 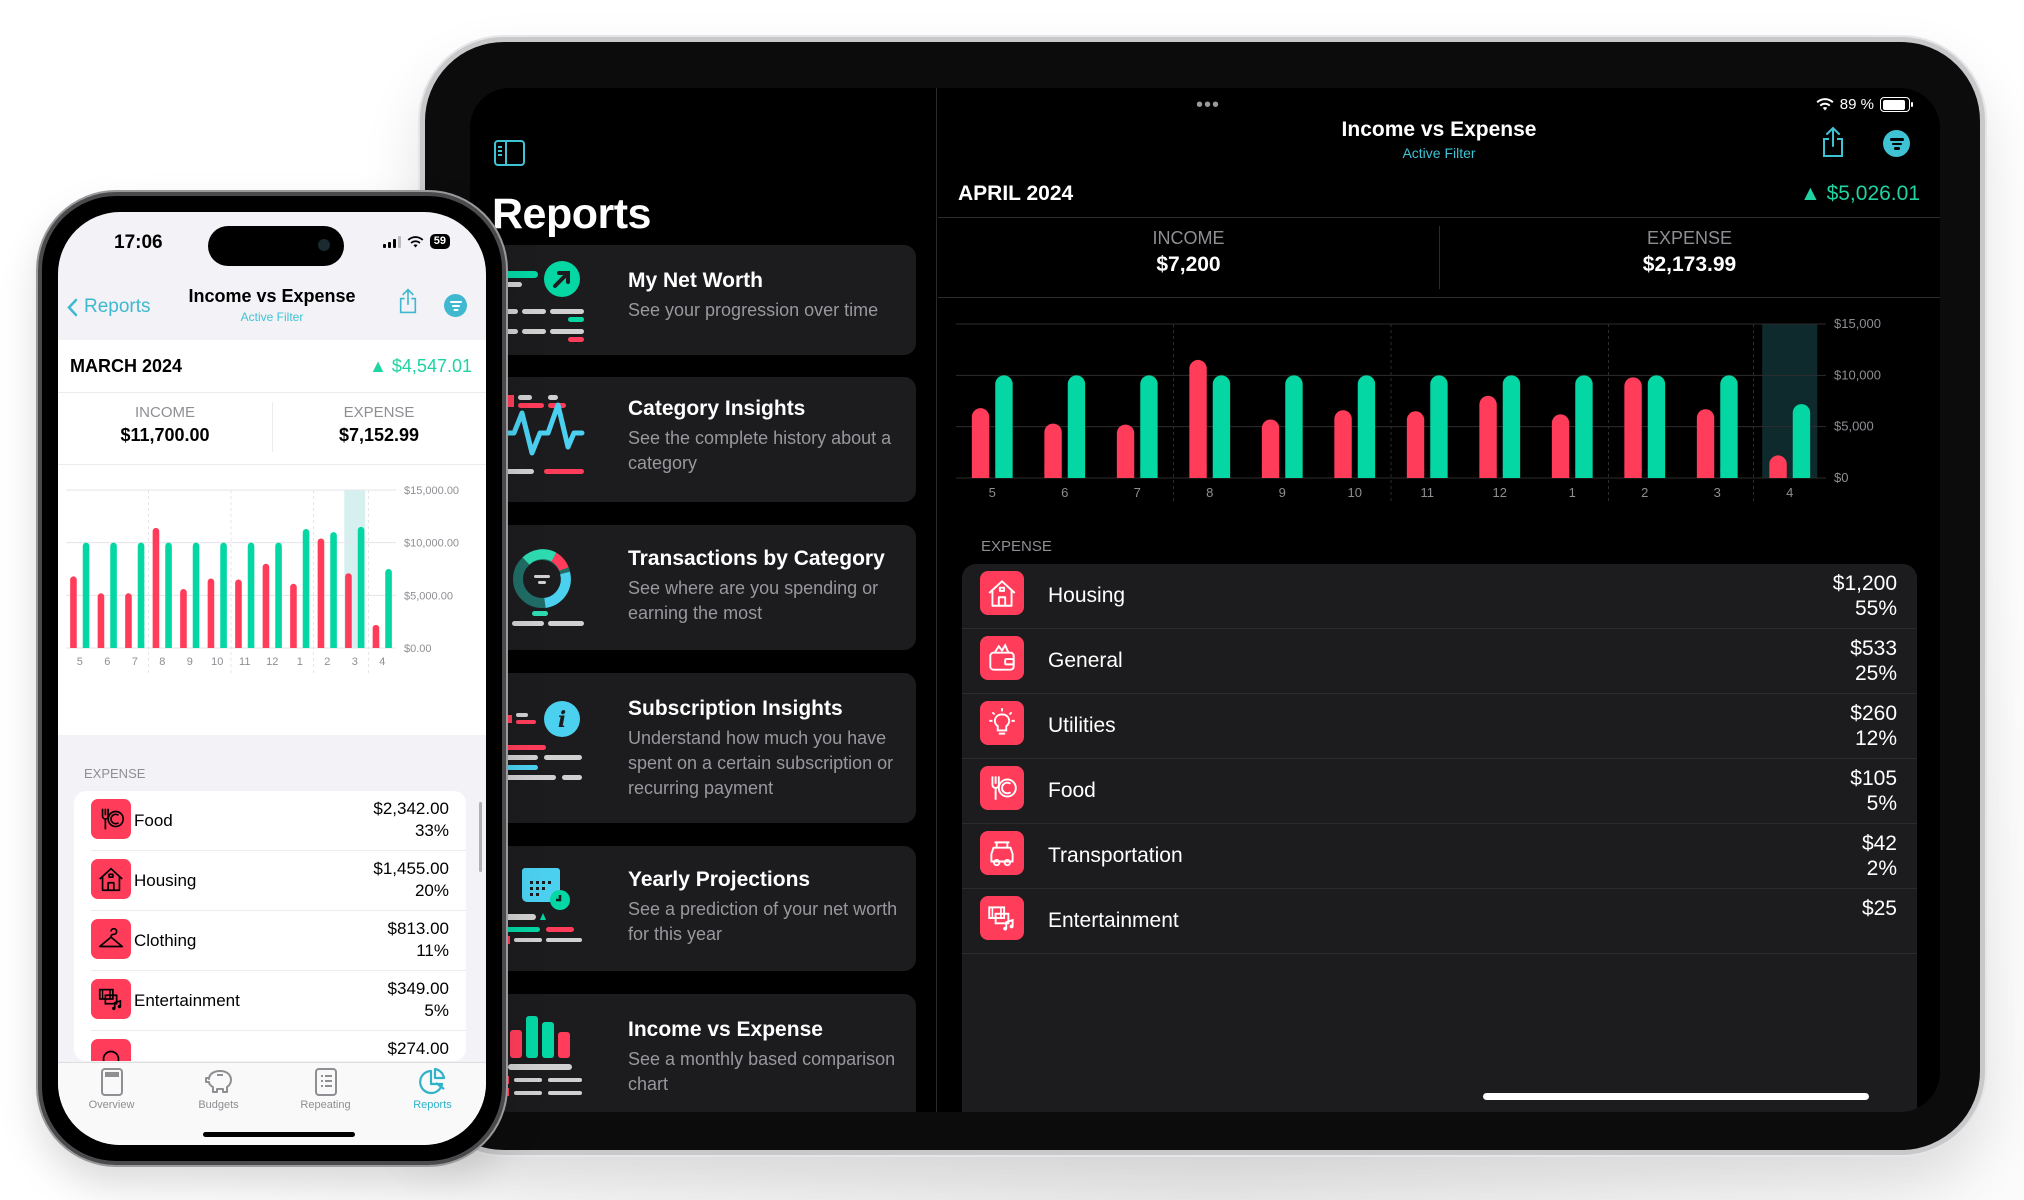 I want to click on tab-budgets: Budgets, so click(x=218, y=1089).